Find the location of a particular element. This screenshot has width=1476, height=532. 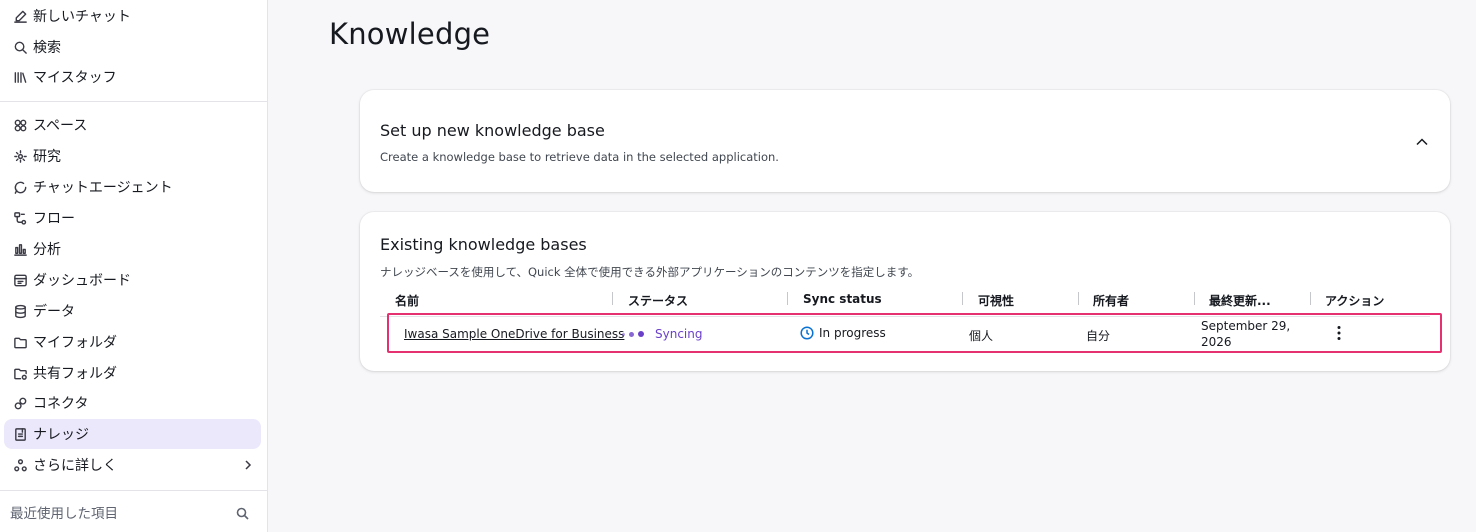

status-text: Syncing is located at coordinates (679, 334).